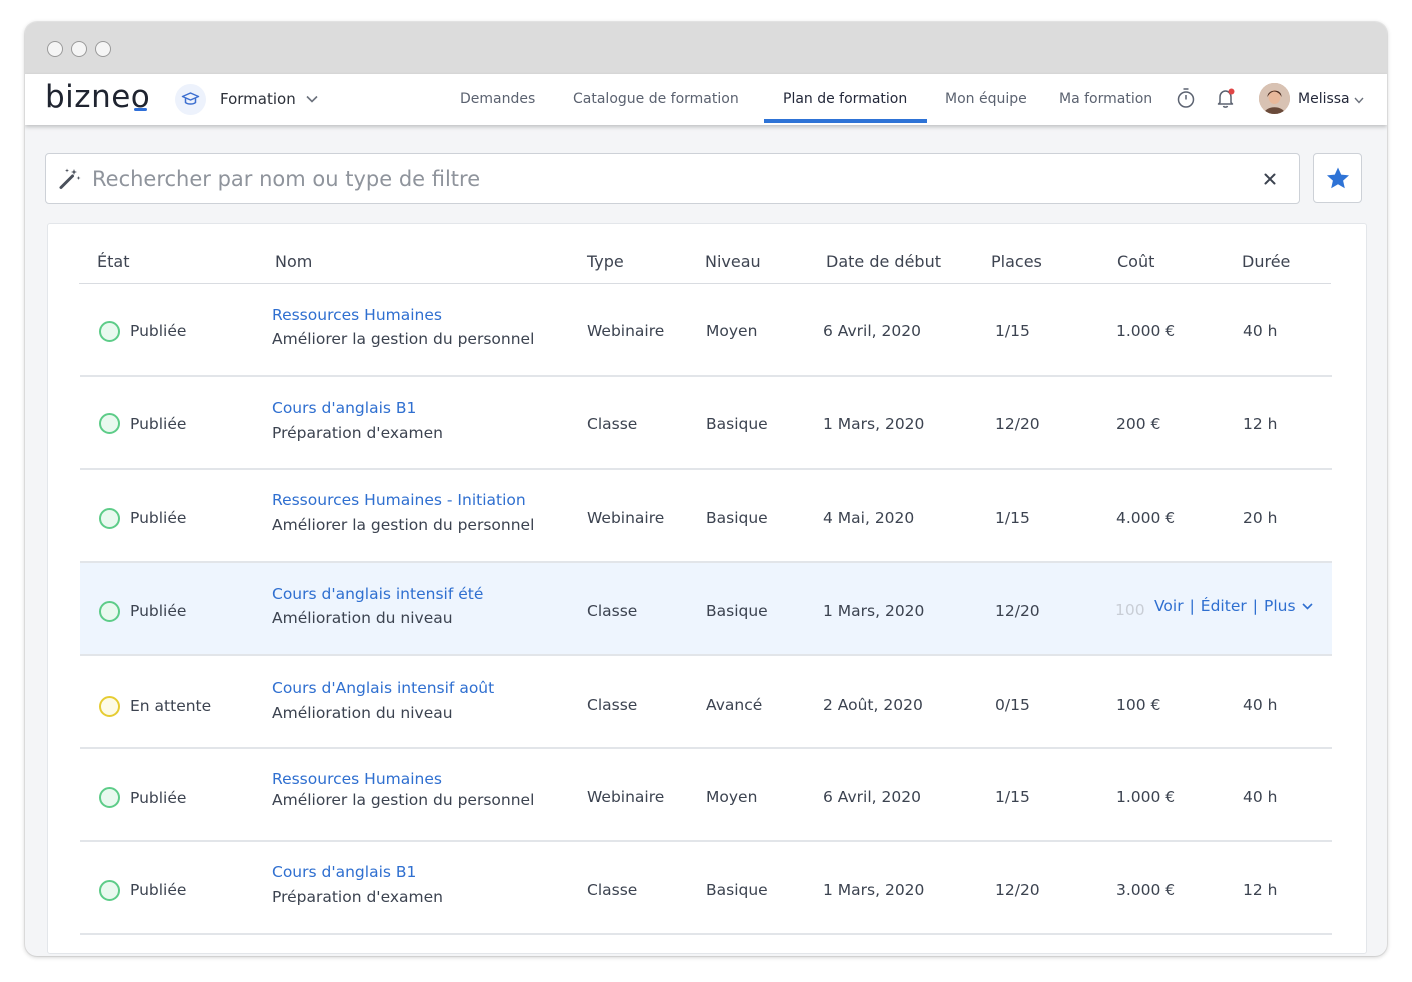  I want to click on magic-wand-icon, so click(70, 178).